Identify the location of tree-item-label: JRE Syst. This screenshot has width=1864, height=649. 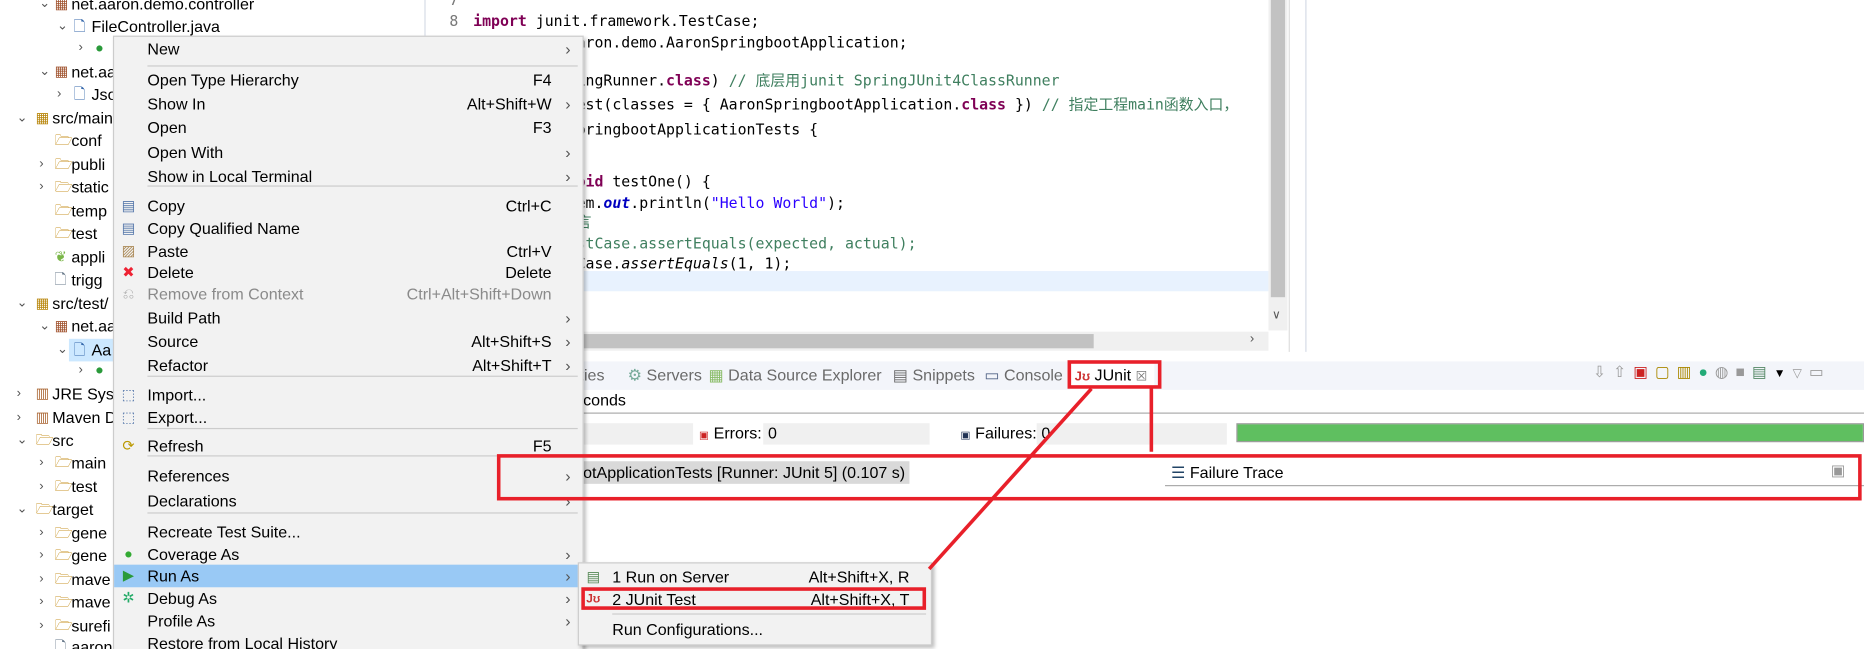
(85, 394).